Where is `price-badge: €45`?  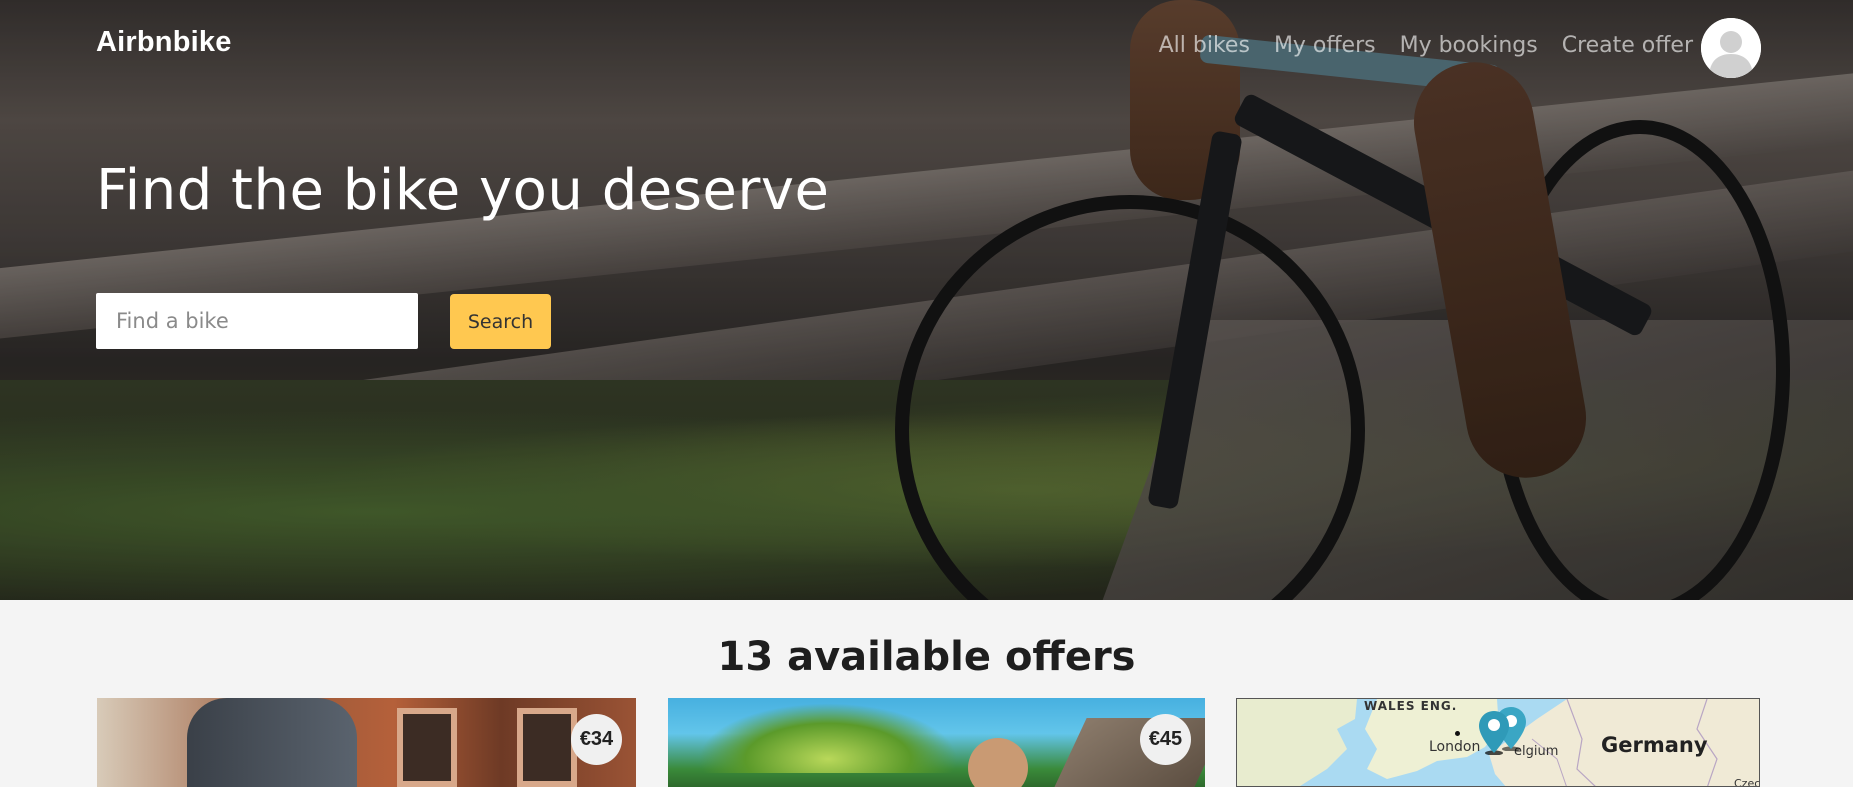 price-badge: €45 is located at coordinates (1165, 739).